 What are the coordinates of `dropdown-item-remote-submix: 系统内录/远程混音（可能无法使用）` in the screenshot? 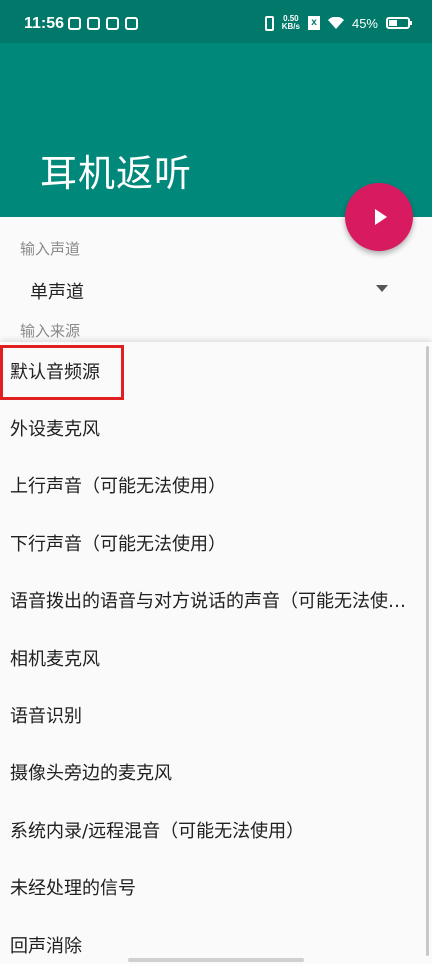 It's located at (216, 829).